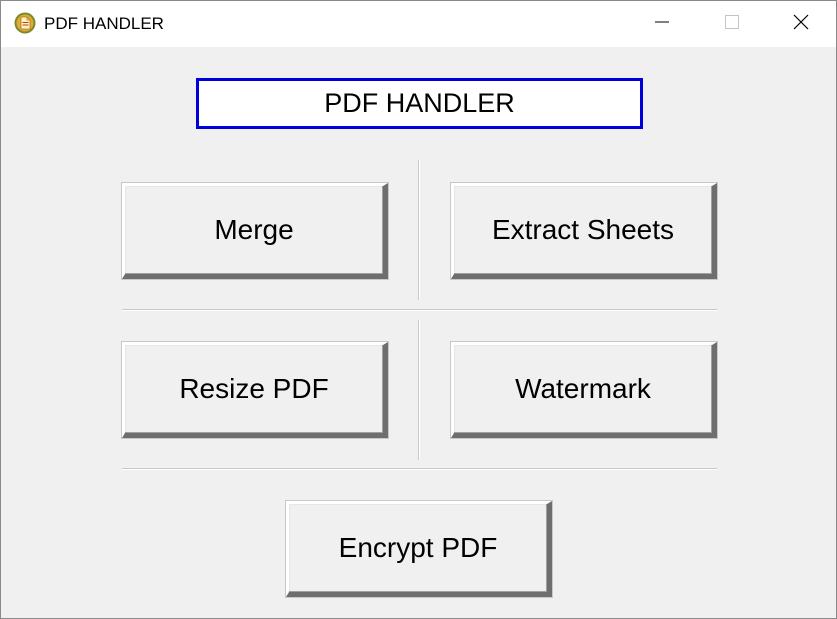  I want to click on maximize-icon, so click(732, 24).